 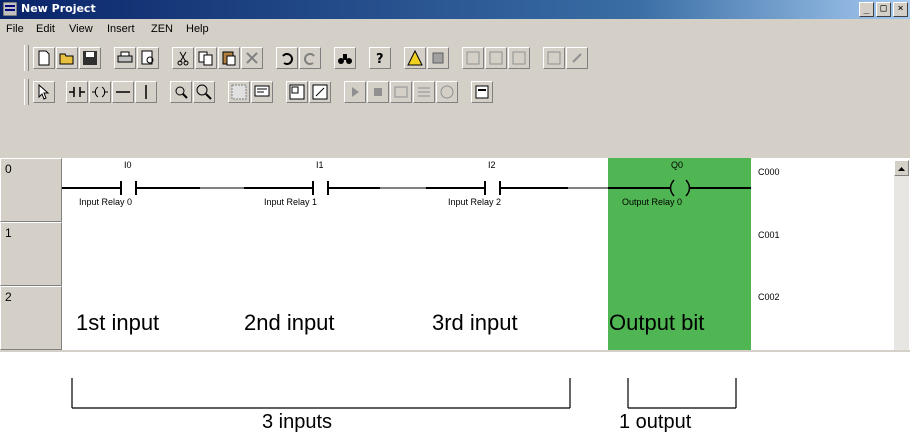 What do you see at coordinates (492, 165) in the screenshot?
I see `contact-address: I2` at bounding box center [492, 165].